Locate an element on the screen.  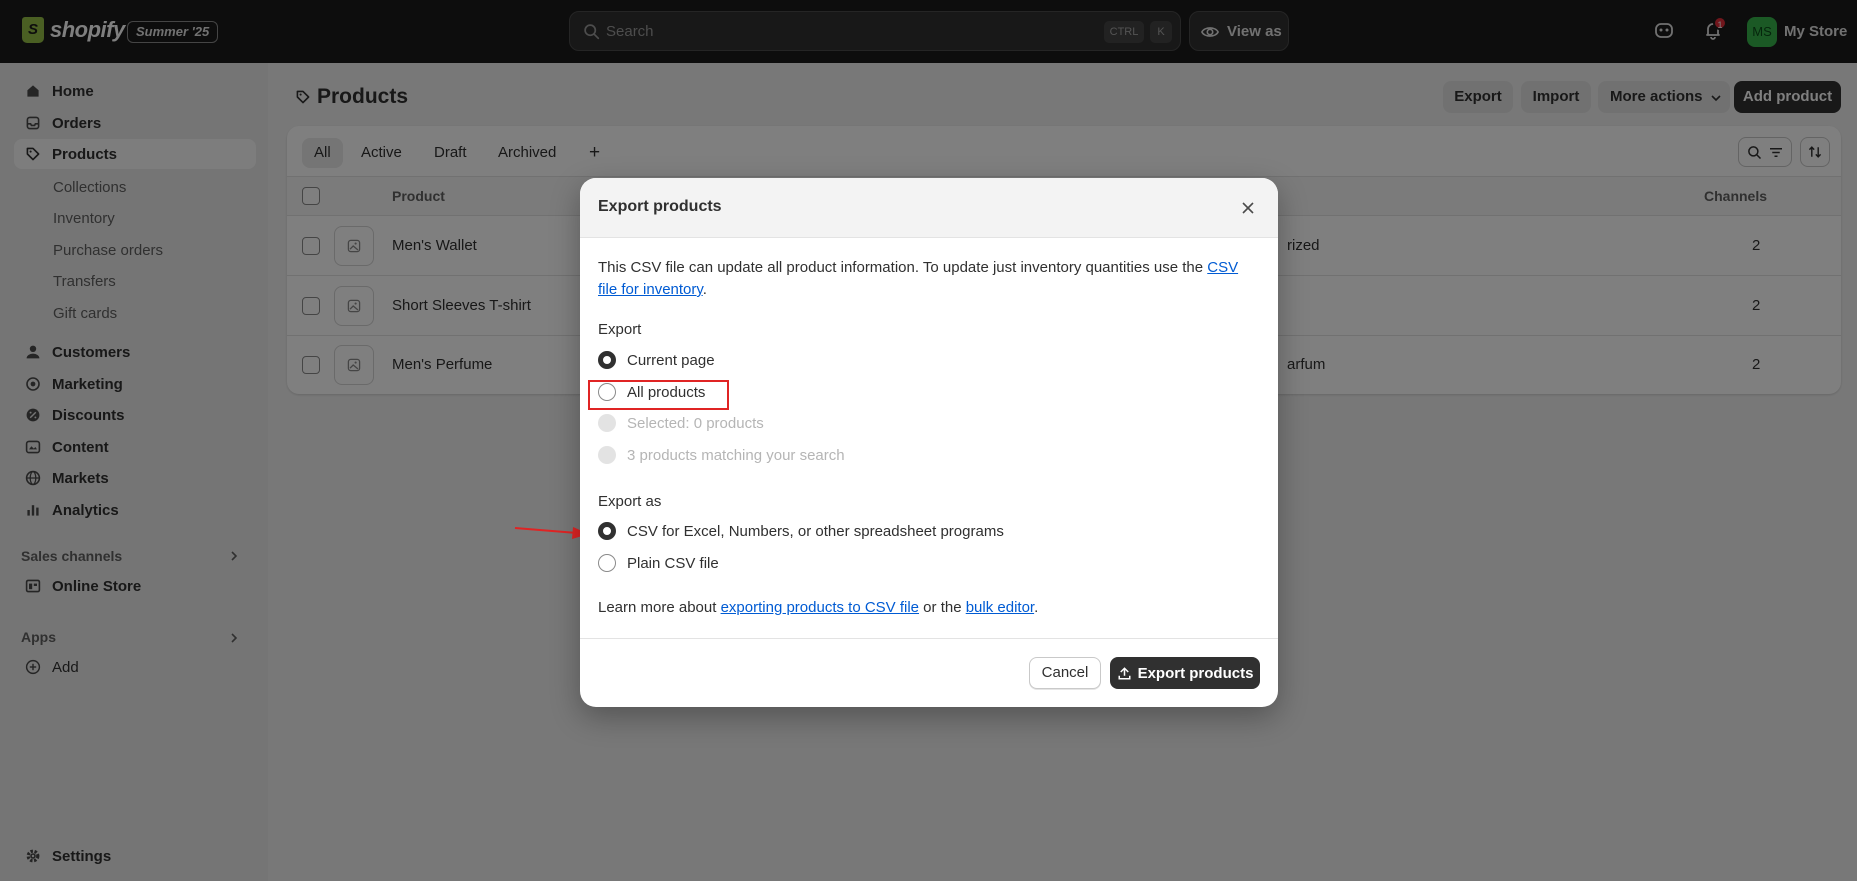
radio-plain-csv: Plain CSV file is located at coordinates (658, 563).